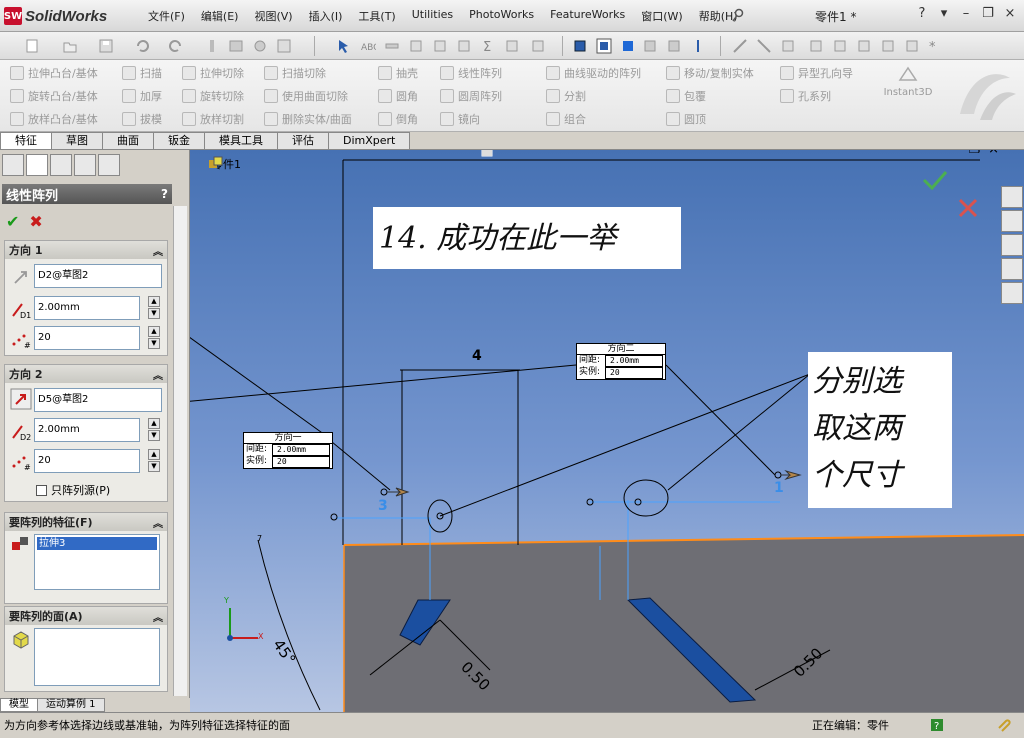 This screenshot has height=738, width=1024. What do you see at coordinates (1012, 245) in the screenshot?
I see `file-explorer-icon` at bounding box center [1012, 245].